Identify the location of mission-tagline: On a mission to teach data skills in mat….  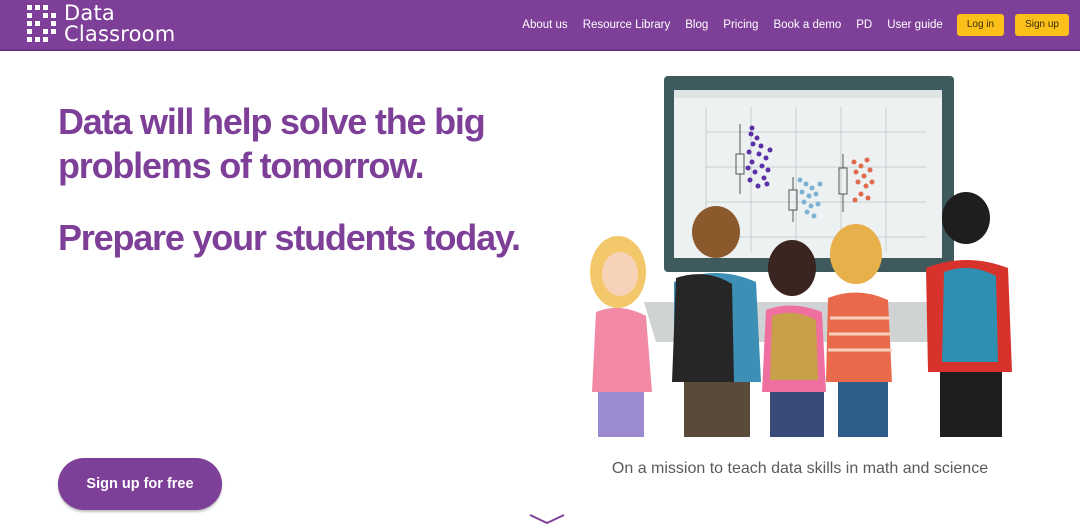
(800, 468).